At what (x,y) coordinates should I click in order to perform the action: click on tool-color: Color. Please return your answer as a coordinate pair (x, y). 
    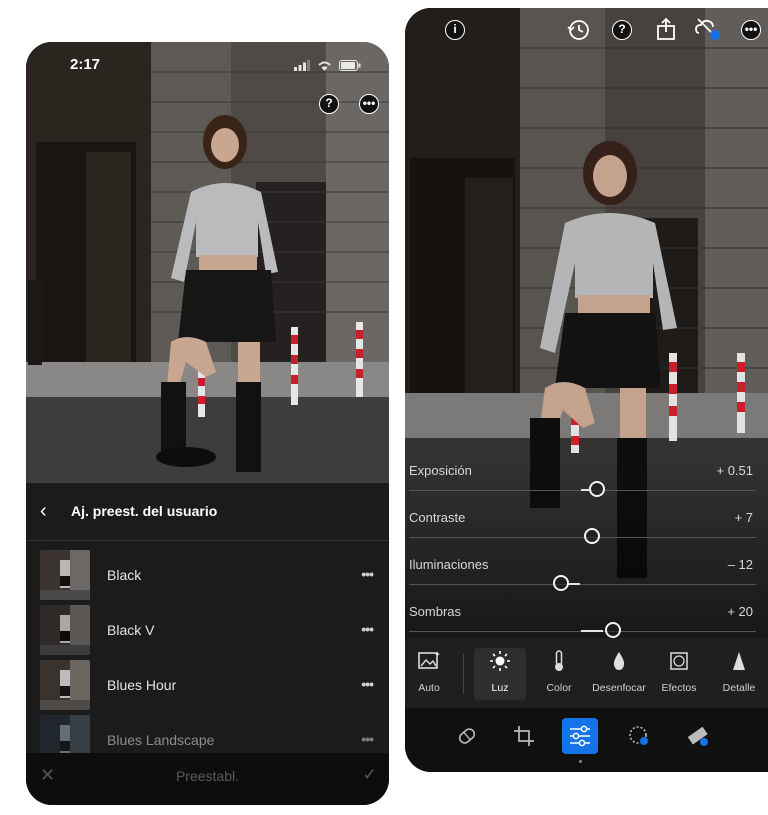
    Looking at the image, I should click on (559, 669).